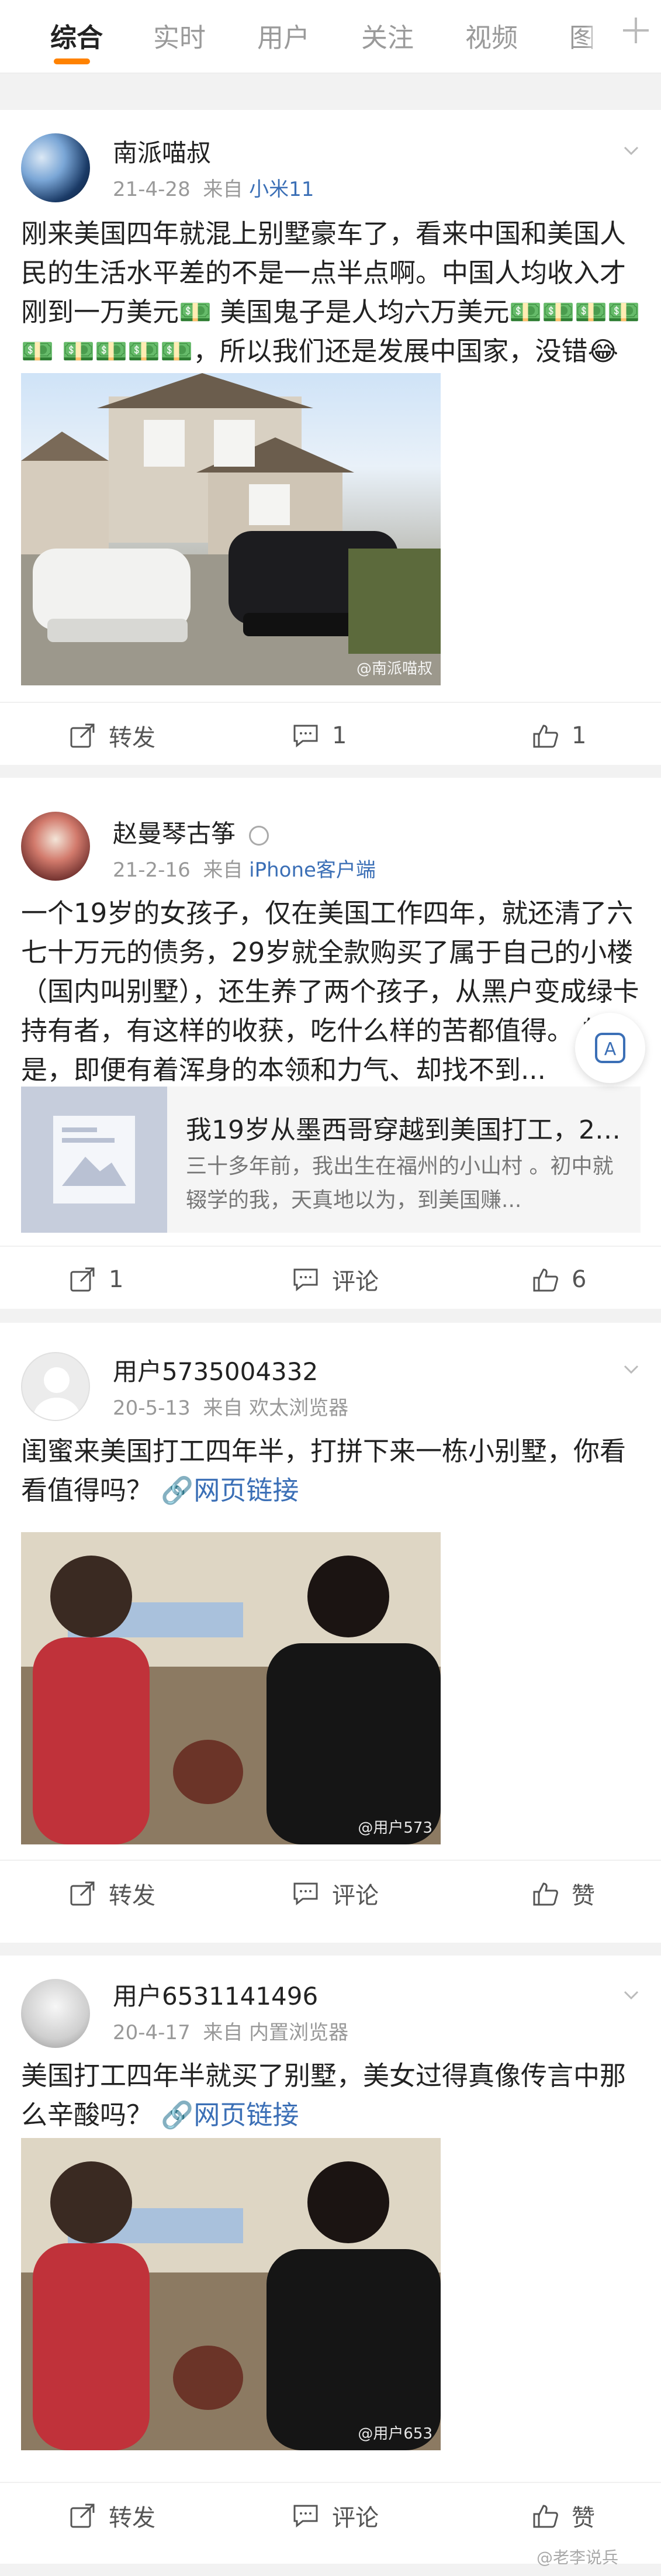  What do you see at coordinates (394, 669) in the screenshot?
I see `image-watermark: @南派喵叔` at bounding box center [394, 669].